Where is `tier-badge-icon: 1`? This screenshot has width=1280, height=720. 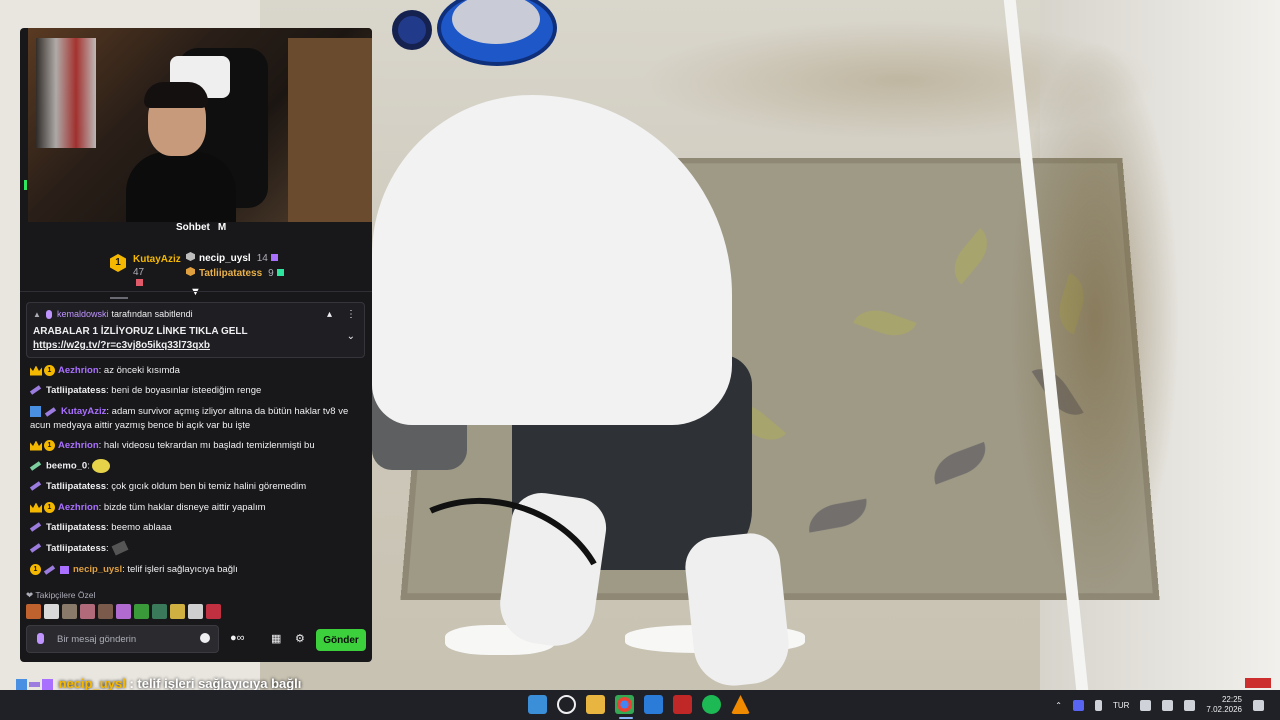
tier-badge-icon: 1 is located at coordinates (49, 445).